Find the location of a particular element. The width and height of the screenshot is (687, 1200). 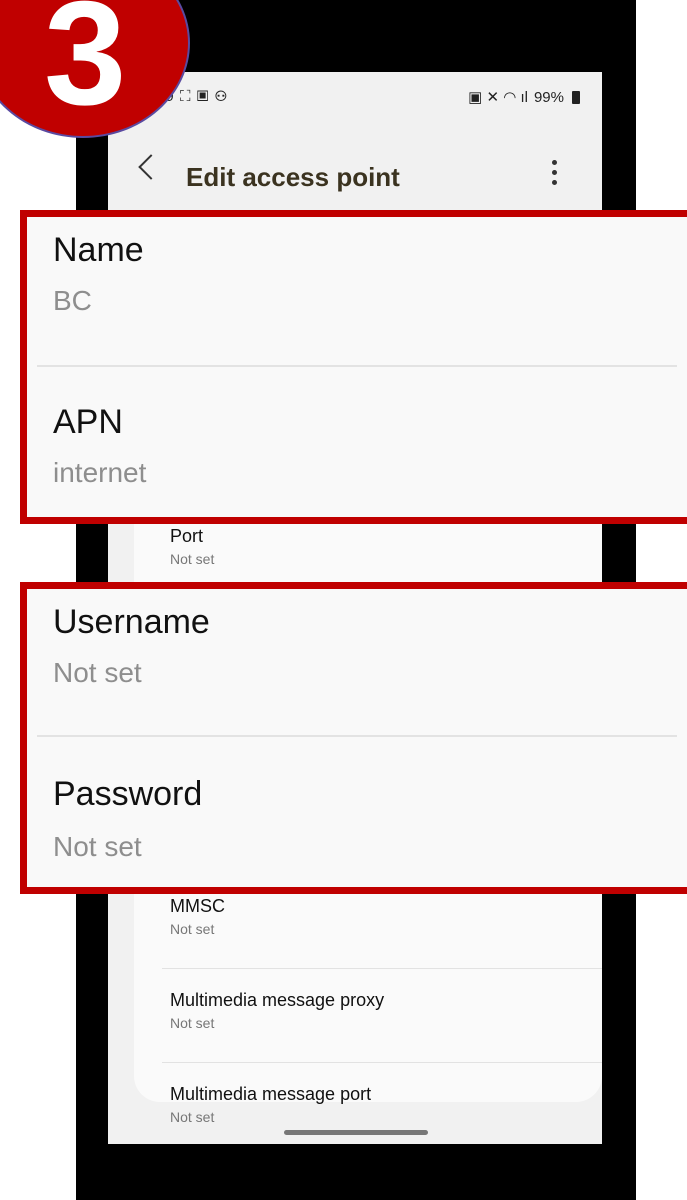

mms-port-label: Multimedia message port is located at coordinates (271, 1094).